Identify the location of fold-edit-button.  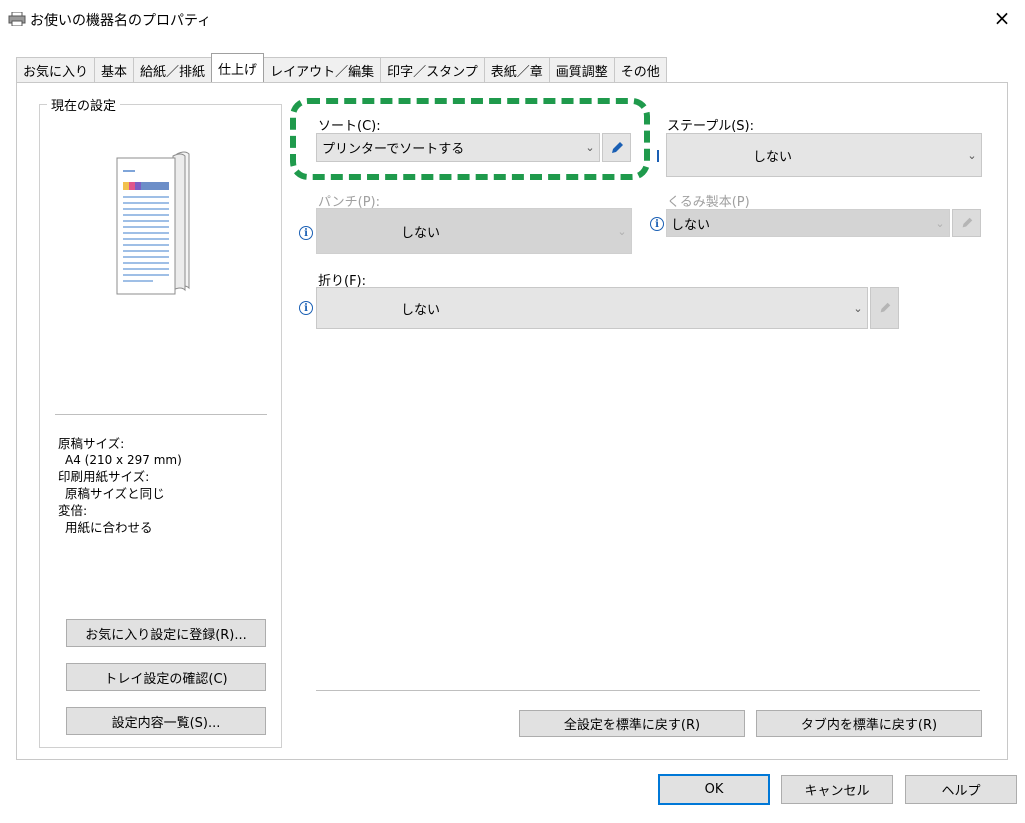
(884, 308).